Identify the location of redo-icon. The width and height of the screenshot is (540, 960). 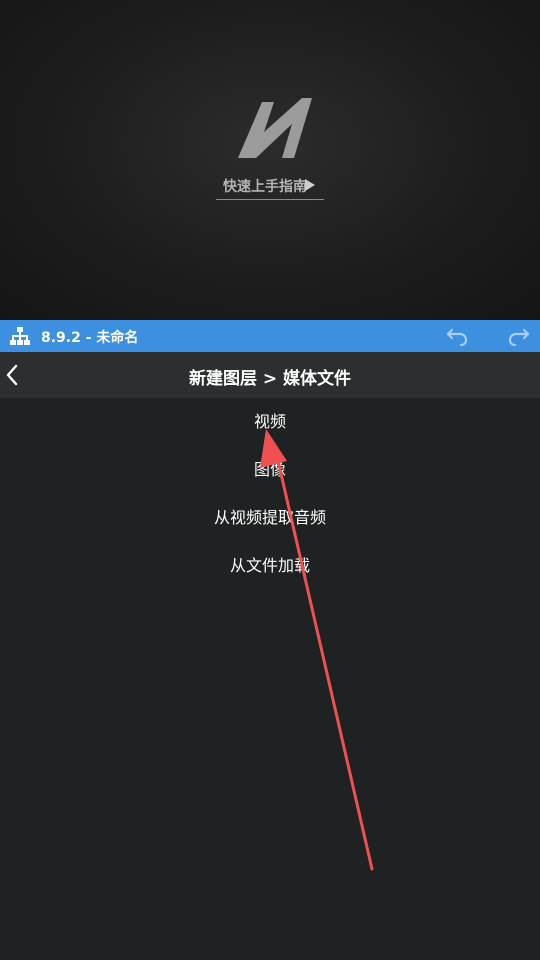
(519, 336).